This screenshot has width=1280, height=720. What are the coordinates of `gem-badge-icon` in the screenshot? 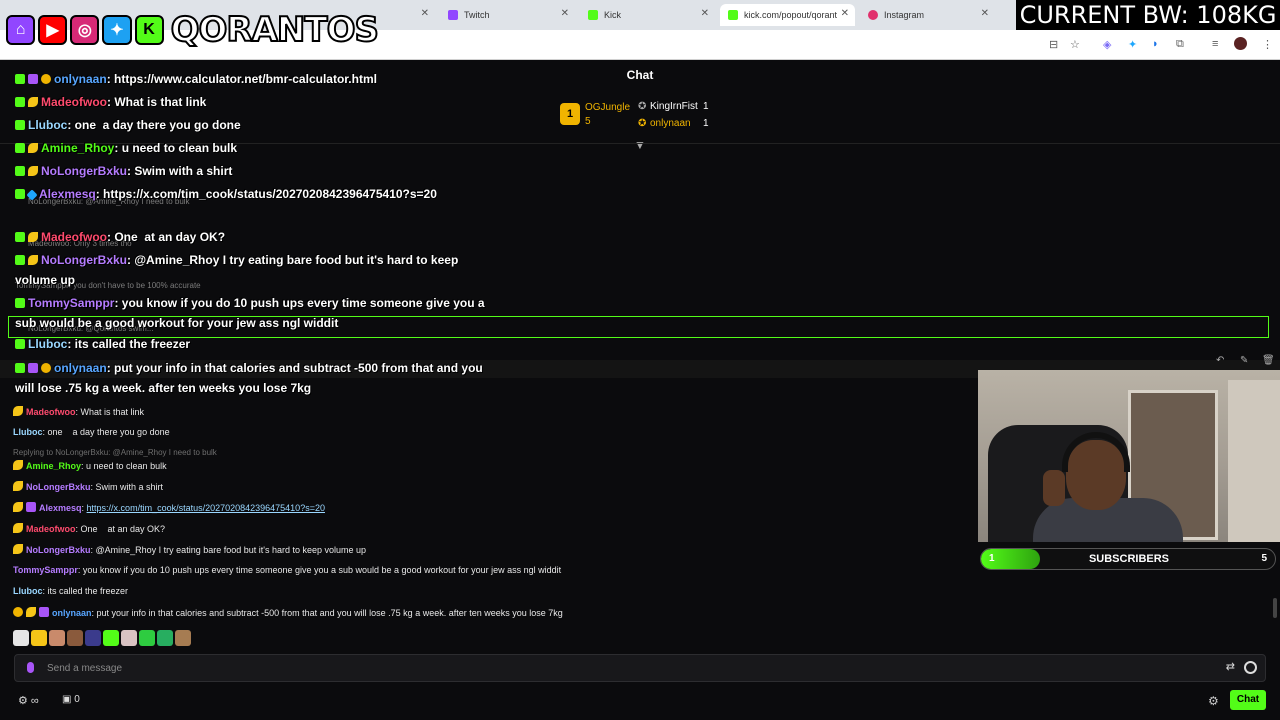 It's located at (32, 195).